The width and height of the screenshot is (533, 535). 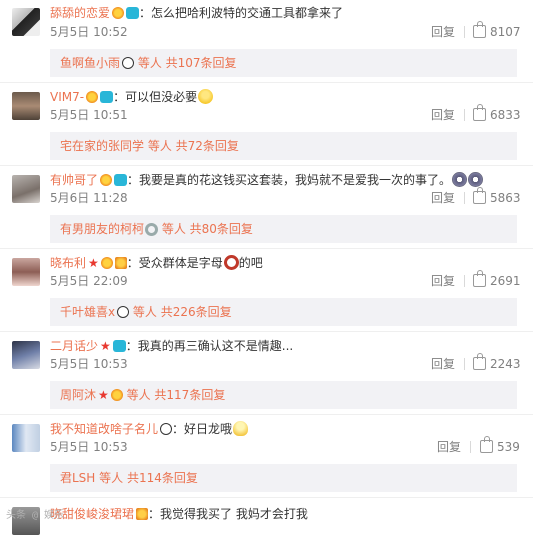 What do you see at coordinates (505, 32) in the screenshot?
I see `like-count: 8107` at bounding box center [505, 32].